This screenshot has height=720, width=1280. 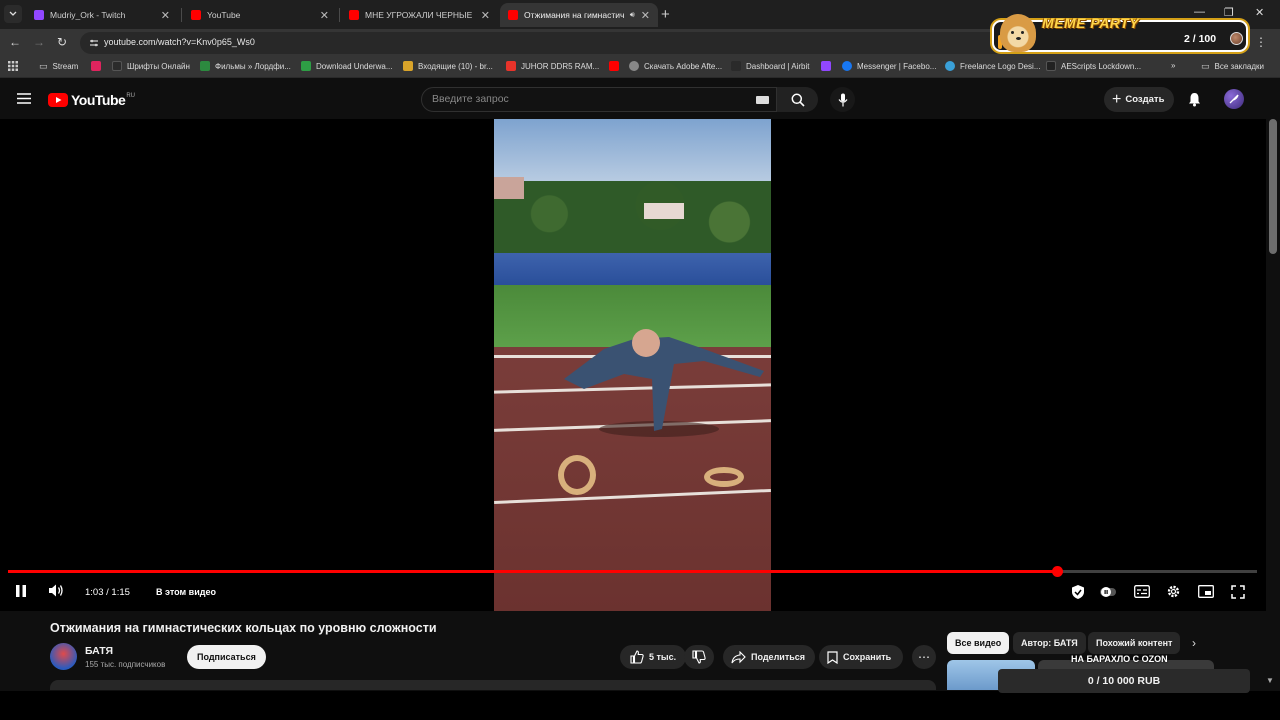 What do you see at coordinates (1018, 33) in the screenshot?
I see `doge-icon` at bounding box center [1018, 33].